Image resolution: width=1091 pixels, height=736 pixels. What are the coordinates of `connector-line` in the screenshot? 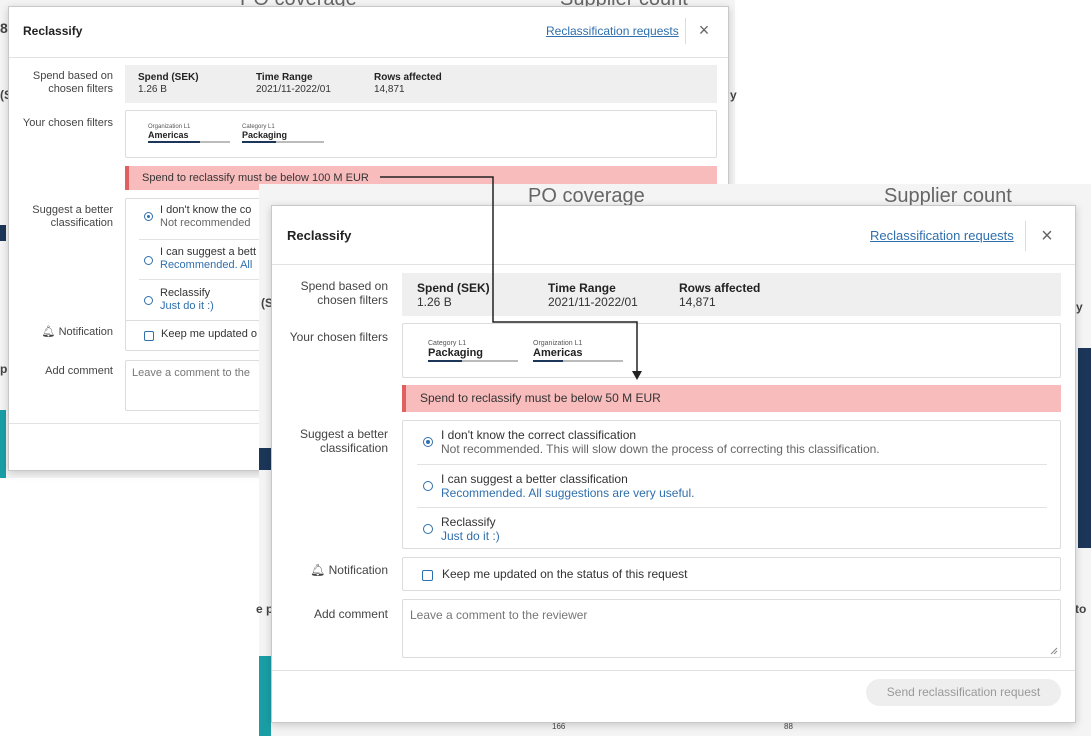 It's located at (509, 274).